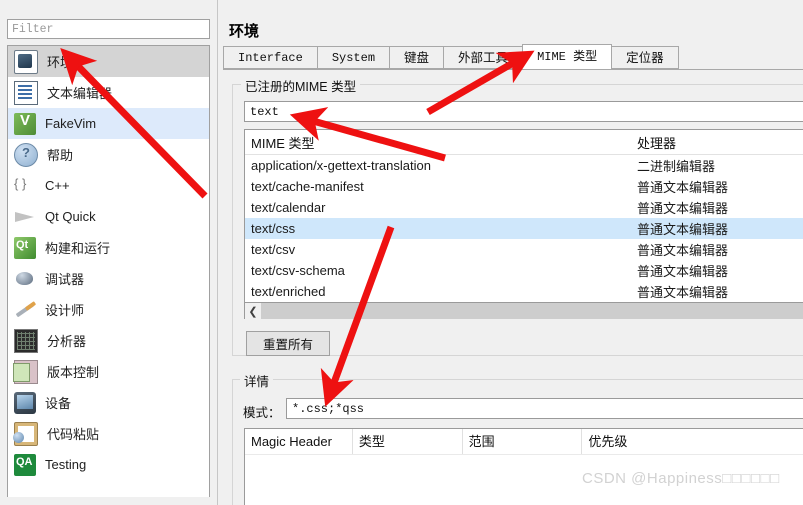 Image resolution: width=803 pixels, height=505 pixels. I want to click on sidebar-item-label: 构建和运行, so click(78, 248).